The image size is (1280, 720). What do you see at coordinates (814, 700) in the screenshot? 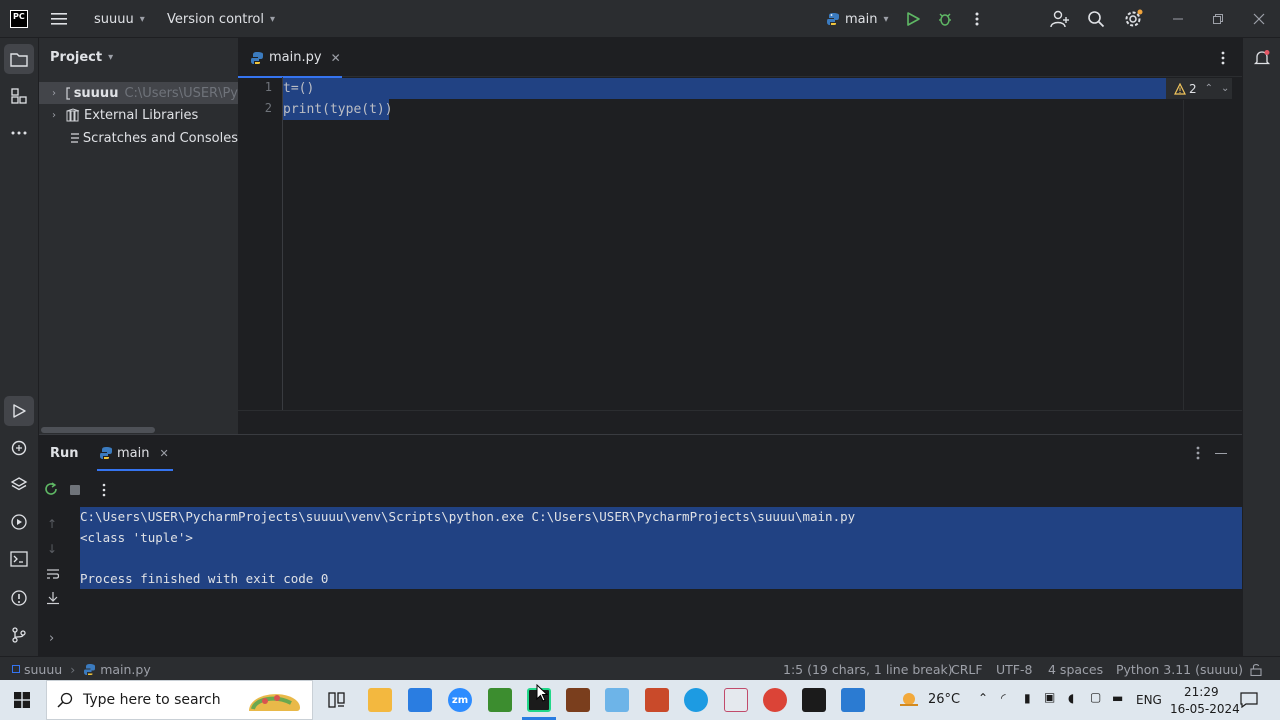
I see `terminal-icon` at bounding box center [814, 700].